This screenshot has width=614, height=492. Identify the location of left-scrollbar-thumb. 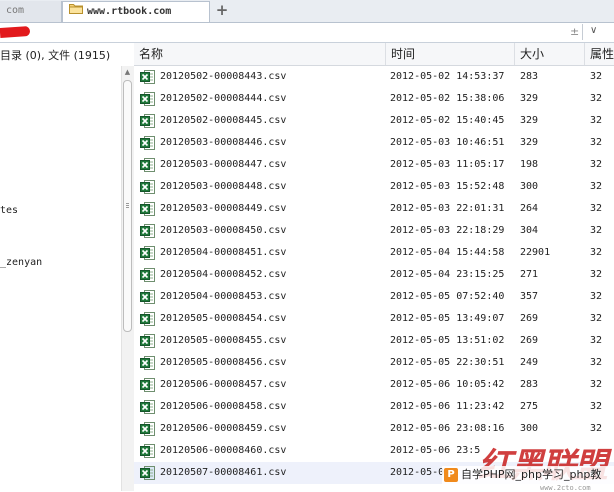
(127, 206).